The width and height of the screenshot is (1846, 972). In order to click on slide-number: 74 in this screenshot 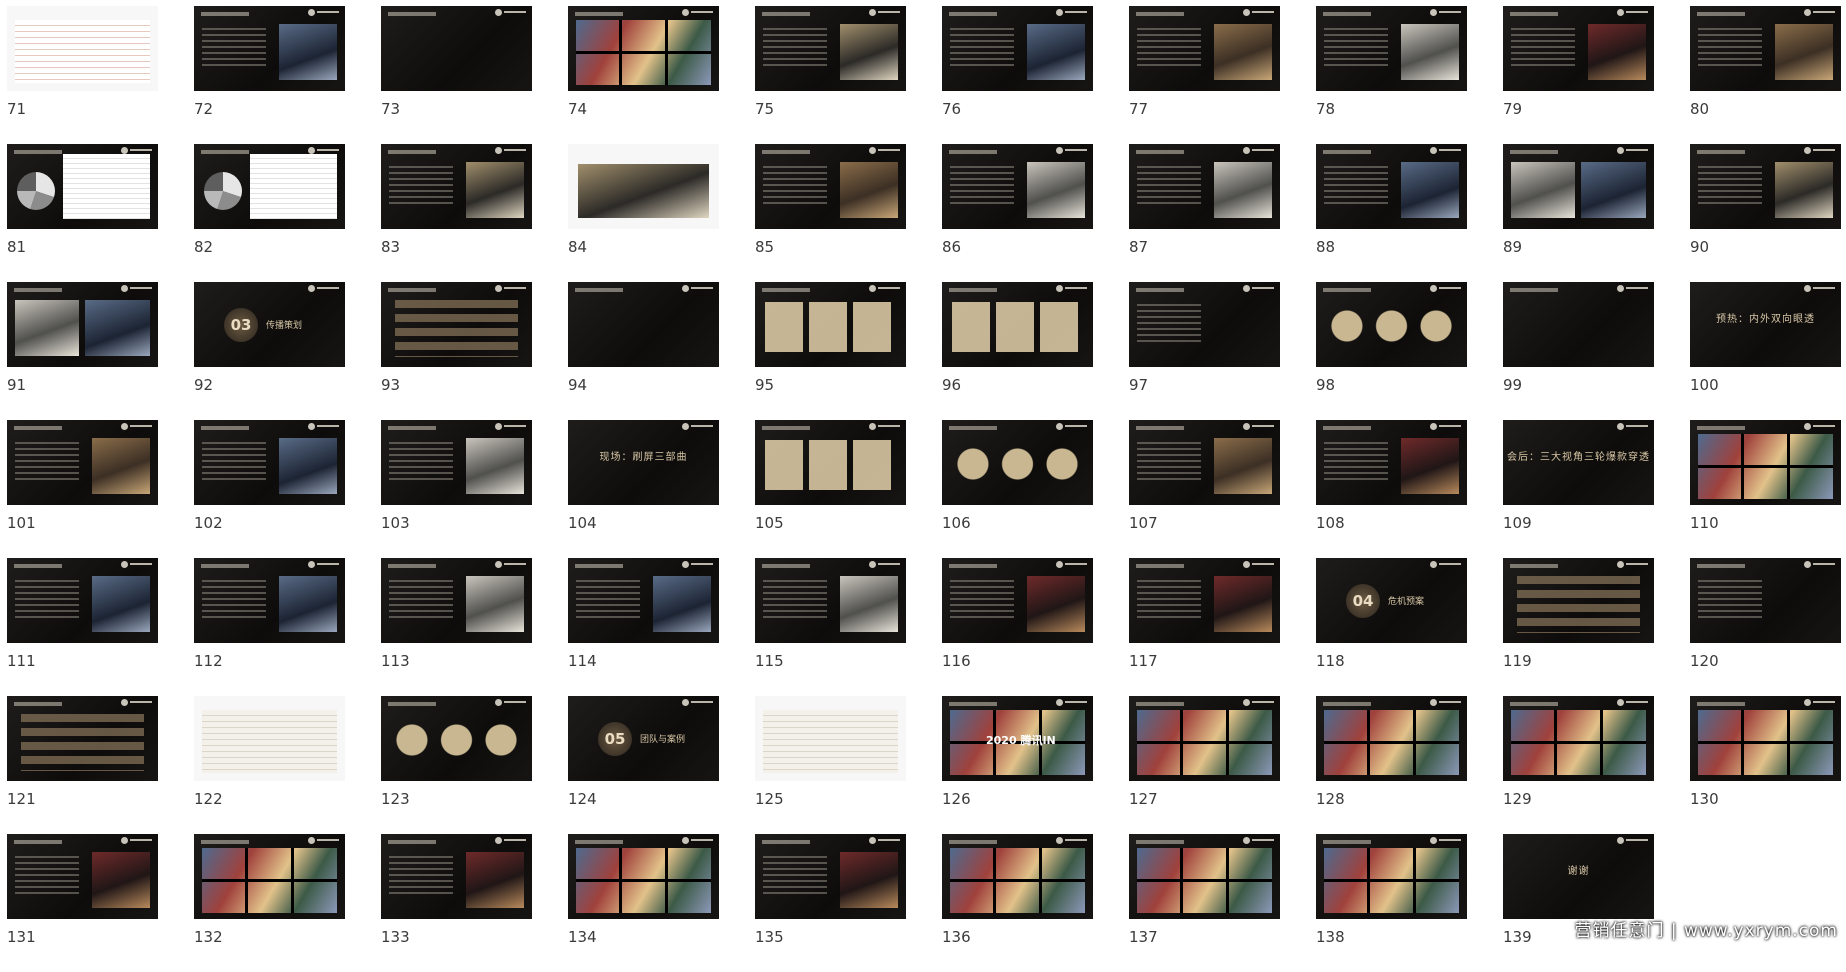, I will do `click(578, 109)`.